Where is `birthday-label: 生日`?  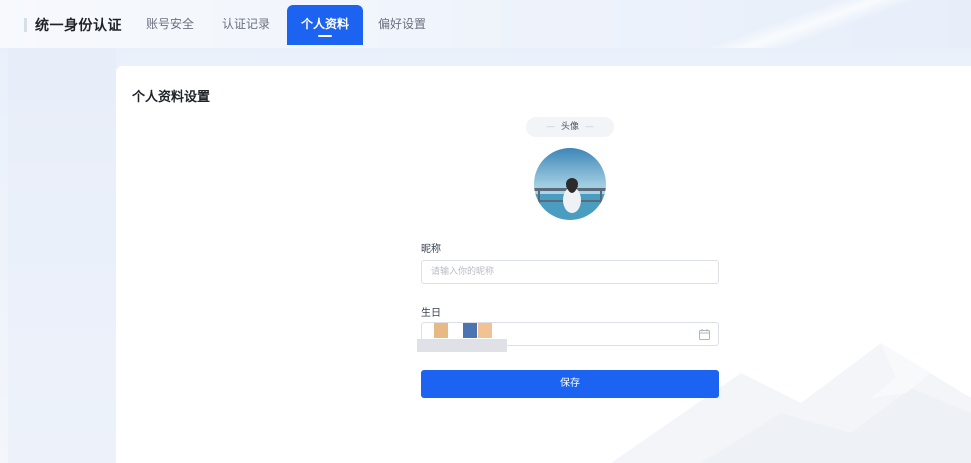
birthday-label: 生日 is located at coordinates (431, 313).